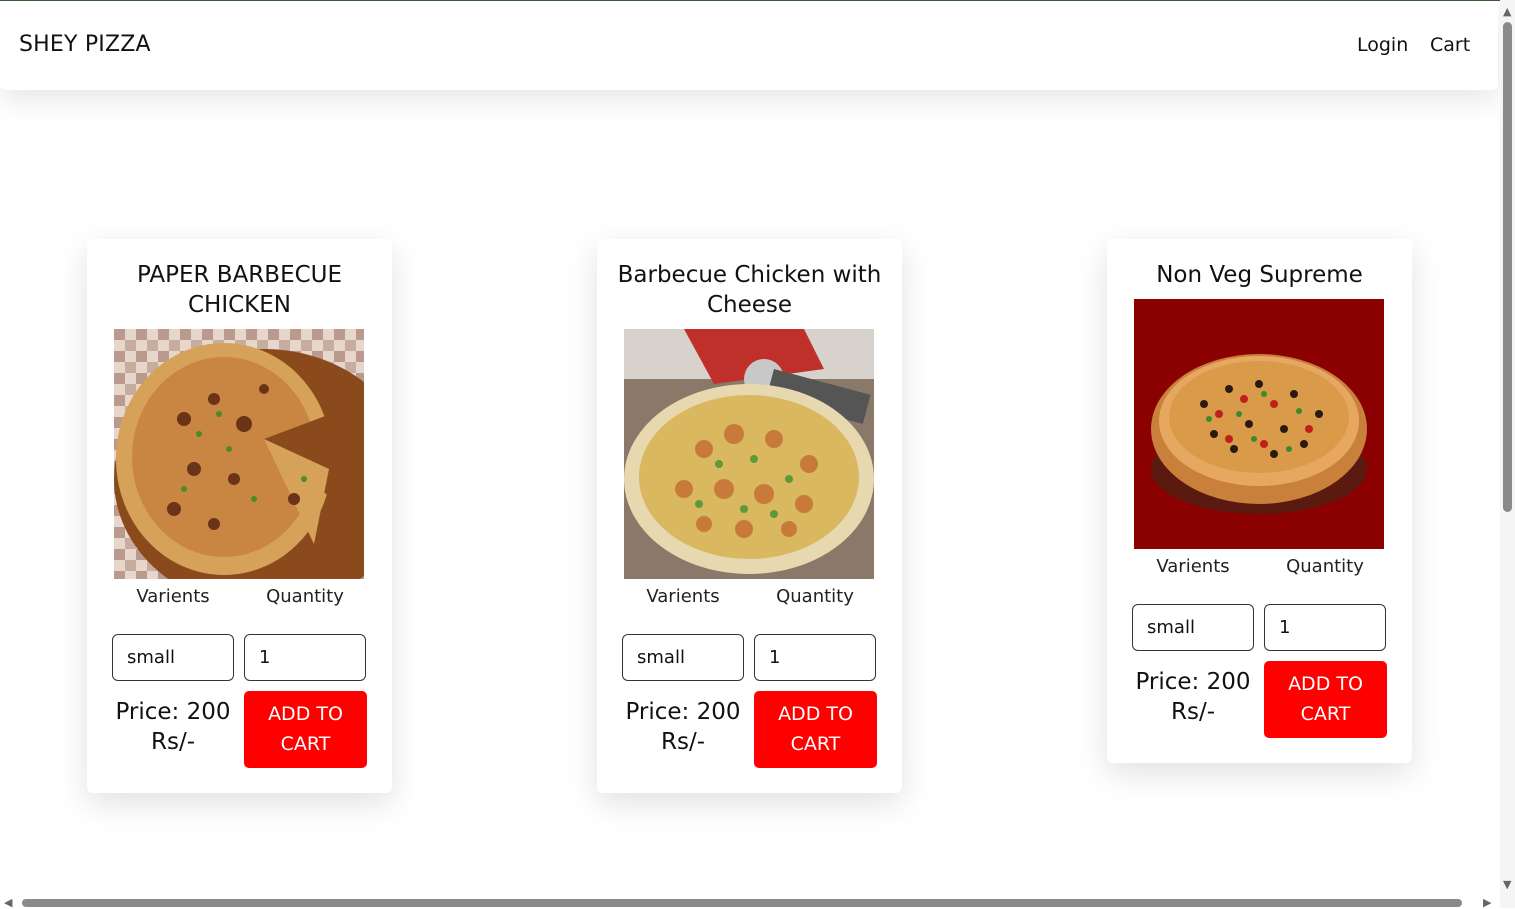 The image size is (1515, 909). What do you see at coordinates (1507, 11) in the screenshot?
I see `scroll-up-icon: ▲` at bounding box center [1507, 11].